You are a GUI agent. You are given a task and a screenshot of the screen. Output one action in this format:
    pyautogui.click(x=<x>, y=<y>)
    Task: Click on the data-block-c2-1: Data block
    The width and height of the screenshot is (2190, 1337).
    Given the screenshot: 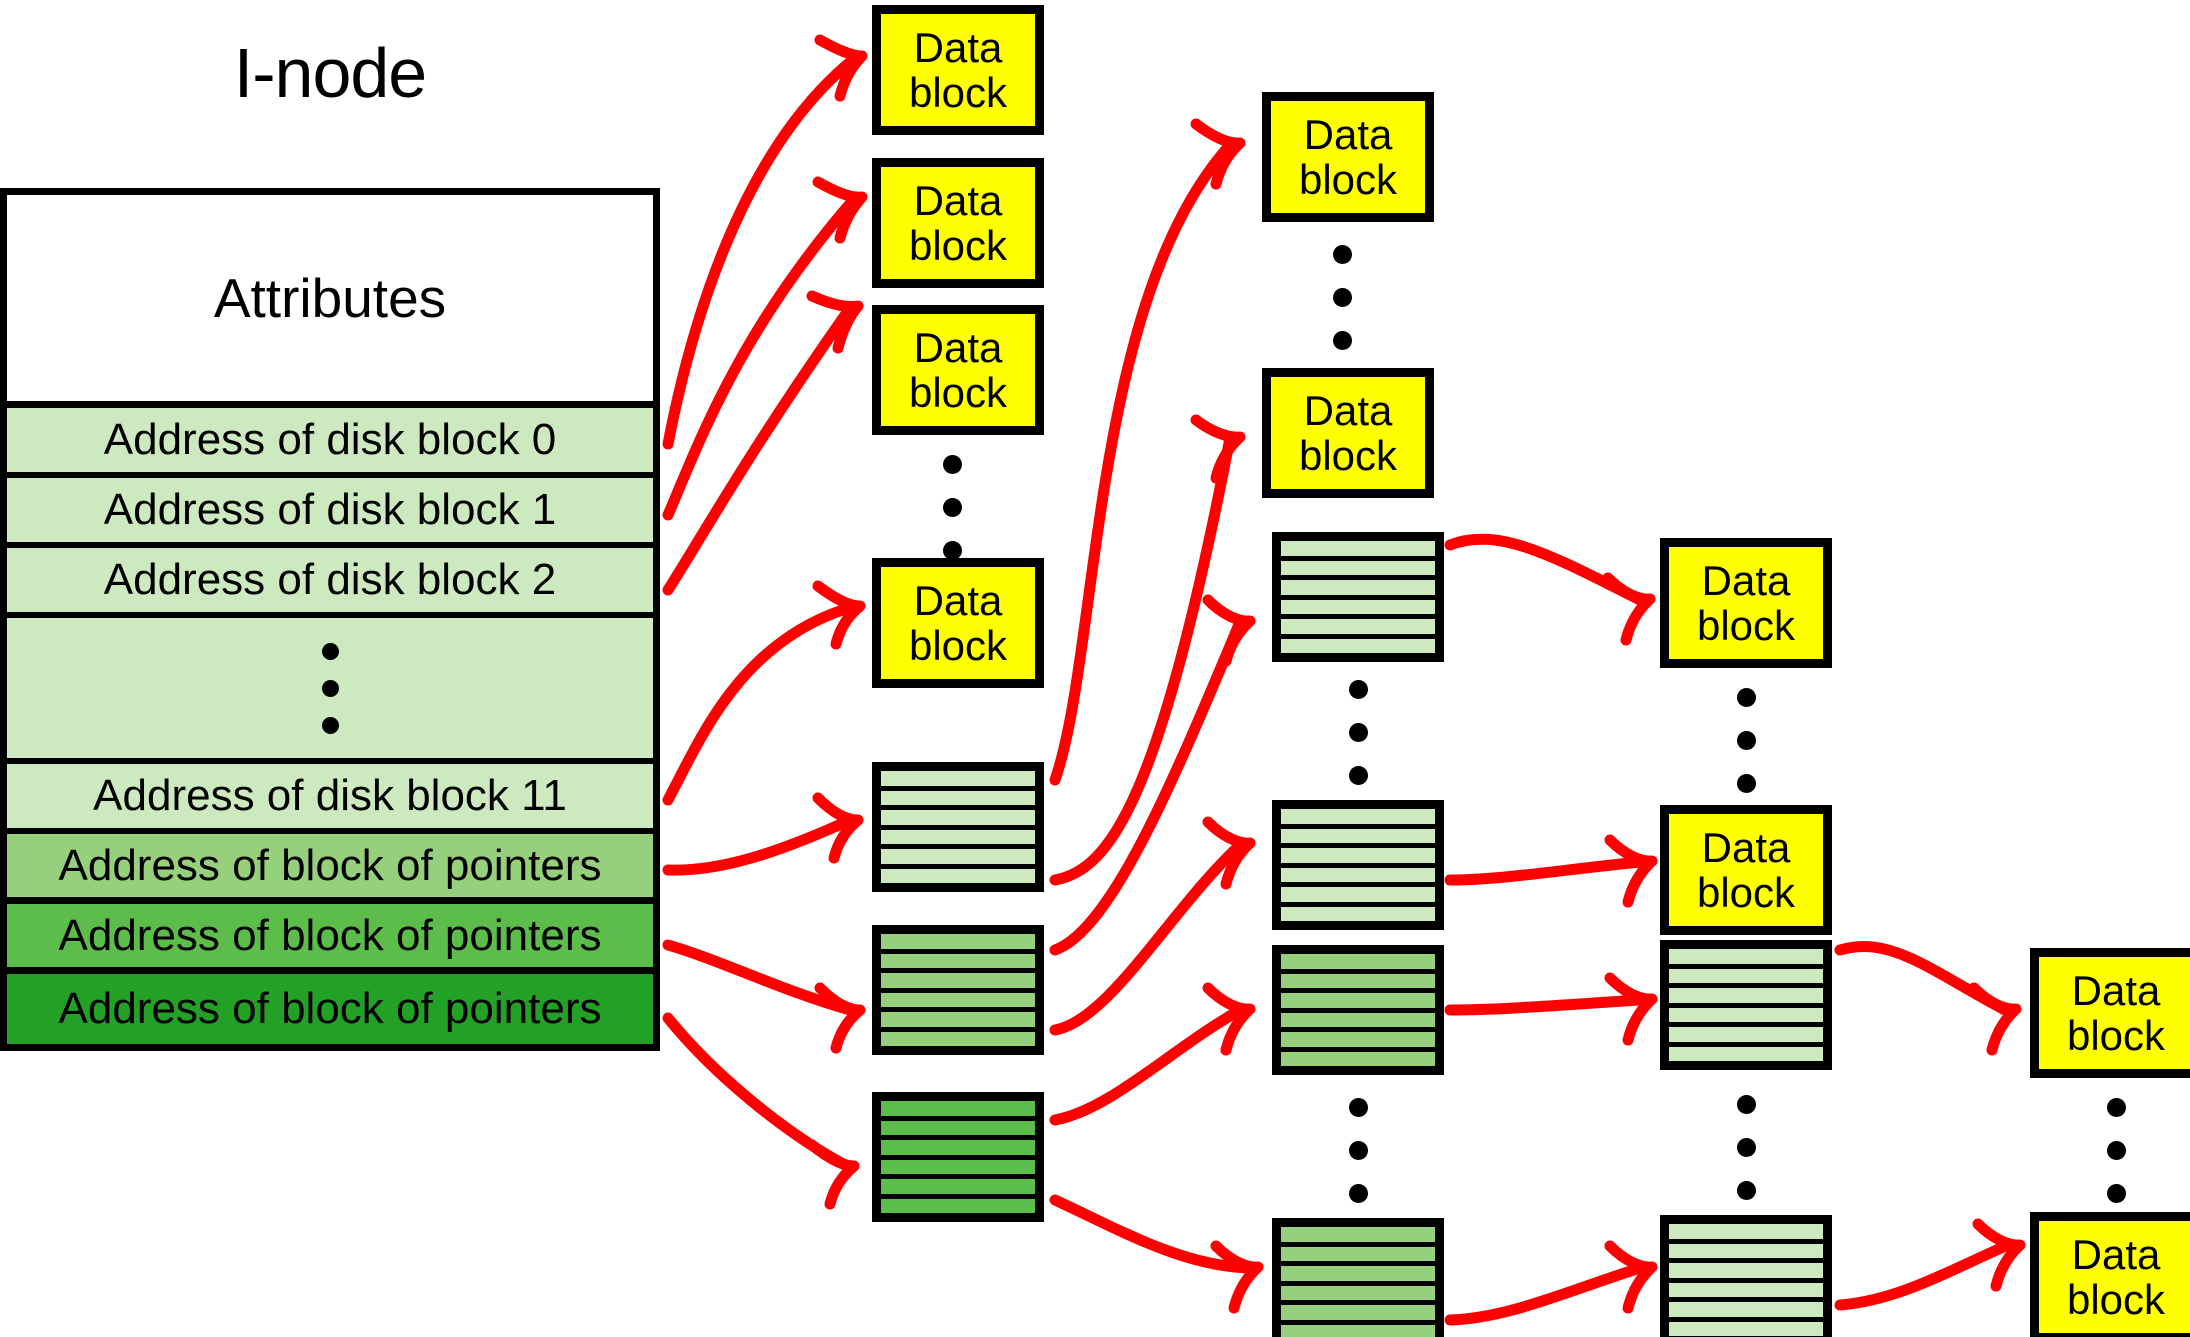 What is the action you would take?
    pyautogui.click(x=1348, y=433)
    